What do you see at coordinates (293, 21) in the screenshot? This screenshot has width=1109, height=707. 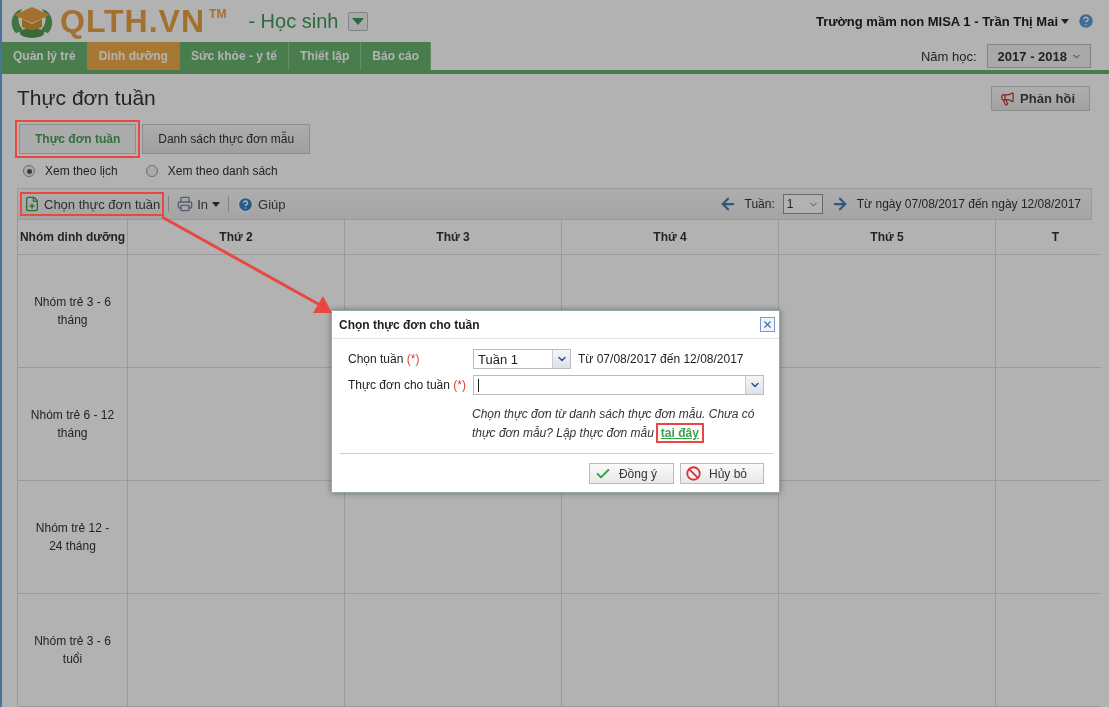 I see `role-label: - Học sinh` at bounding box center [293, 21].